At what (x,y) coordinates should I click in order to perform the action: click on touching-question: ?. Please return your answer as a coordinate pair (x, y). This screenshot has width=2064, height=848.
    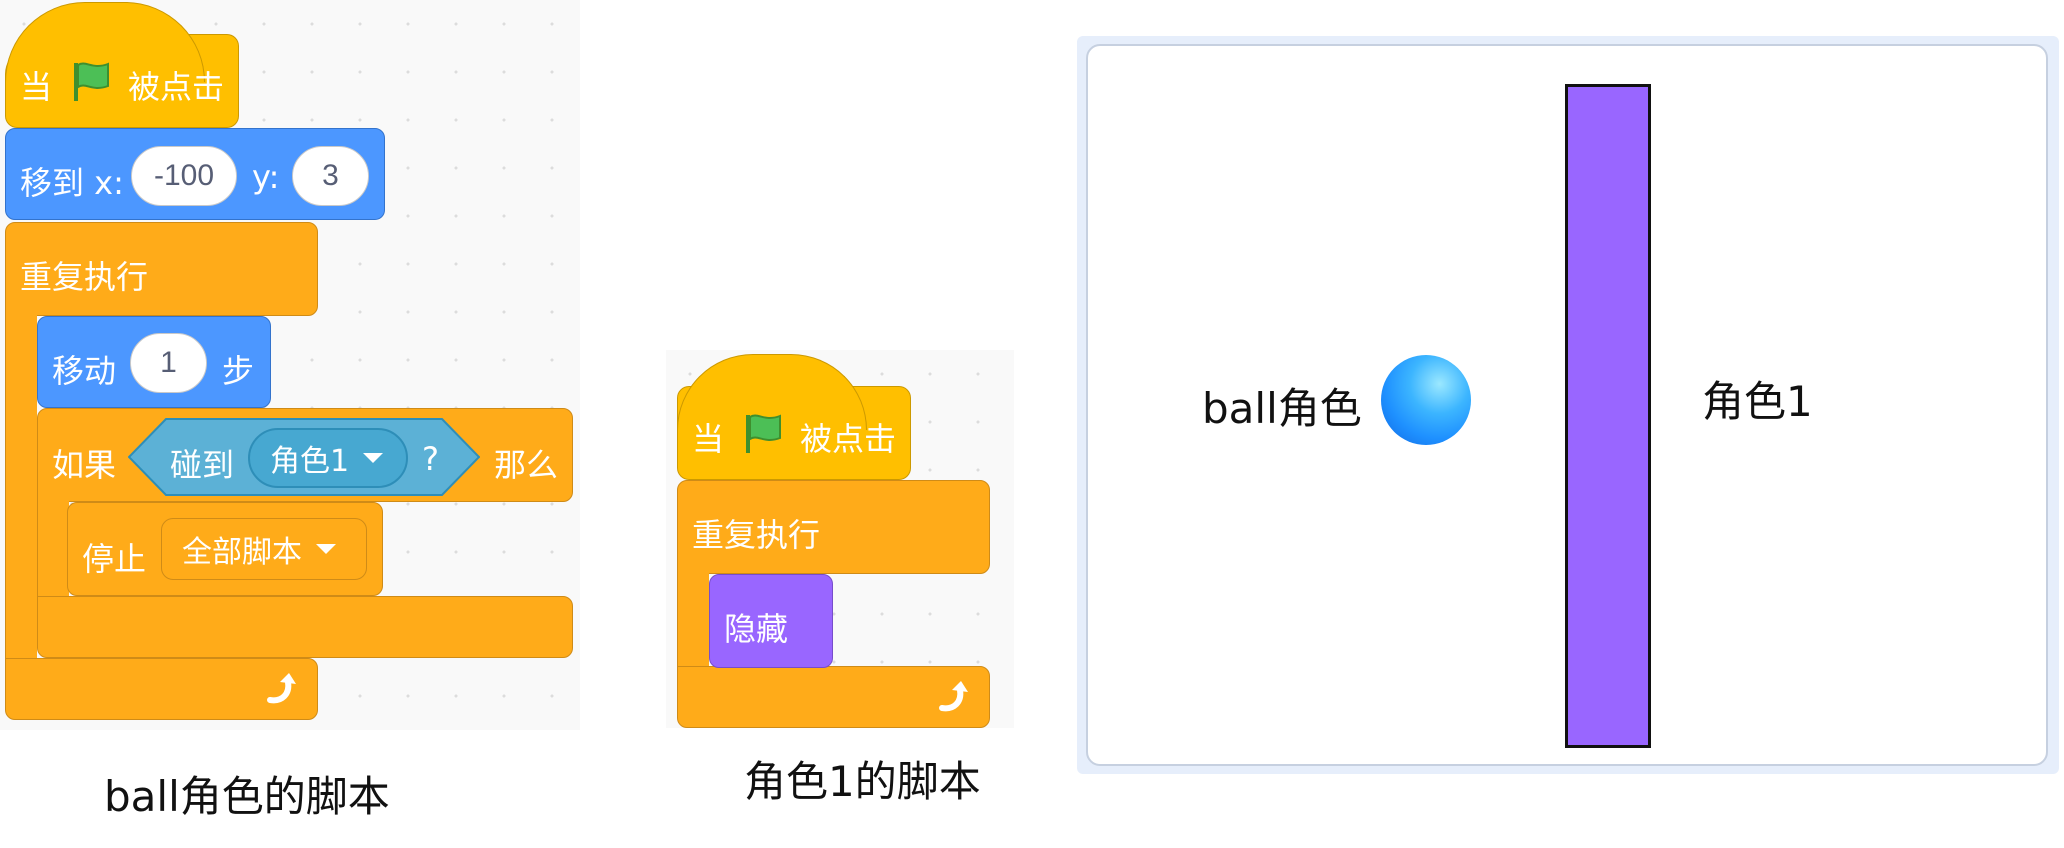
    Looking at the image, I should click on (430, 459).